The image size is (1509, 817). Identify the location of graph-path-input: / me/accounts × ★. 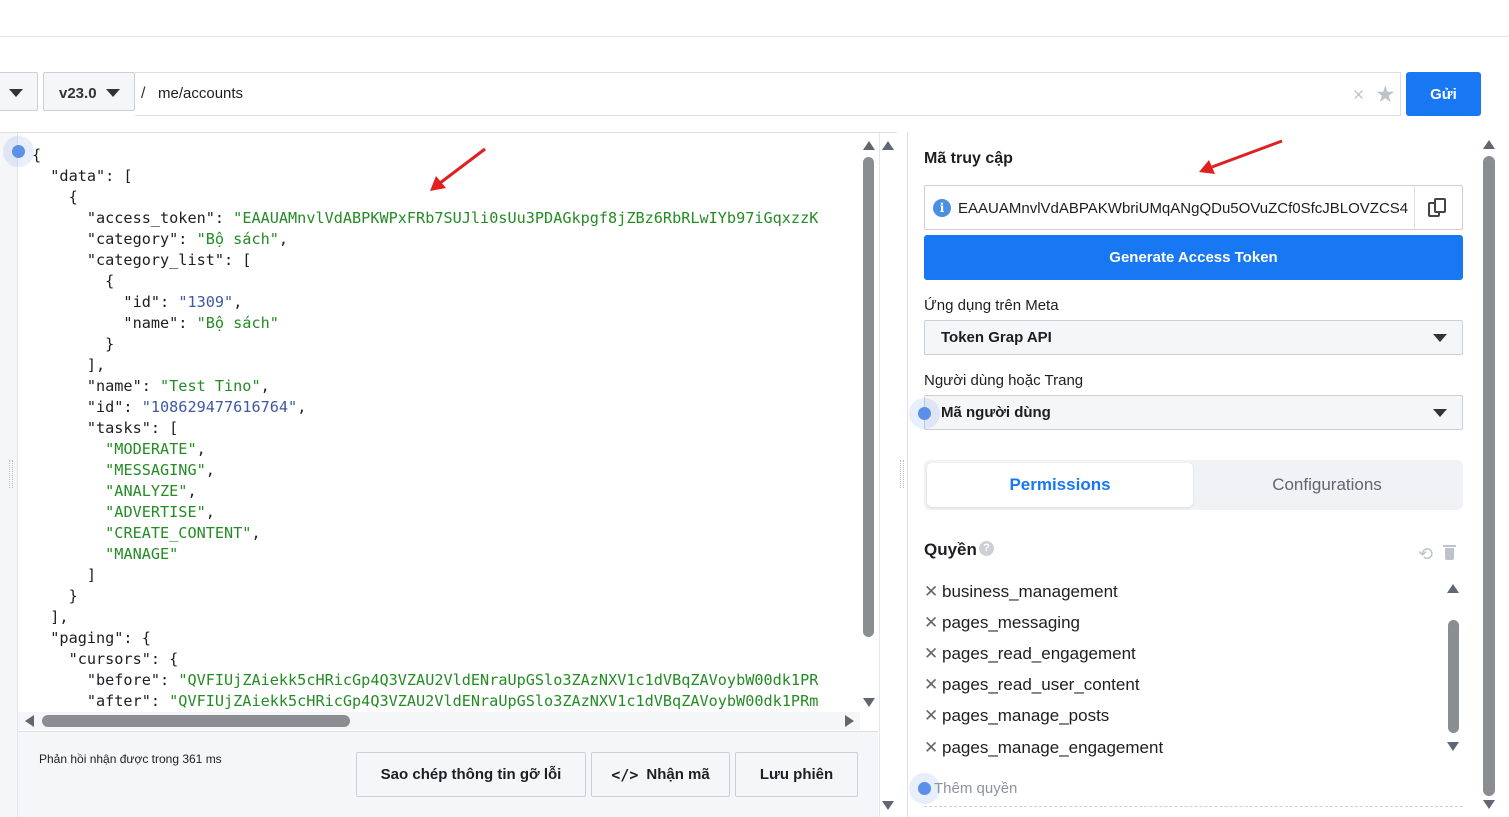
(768, 94).